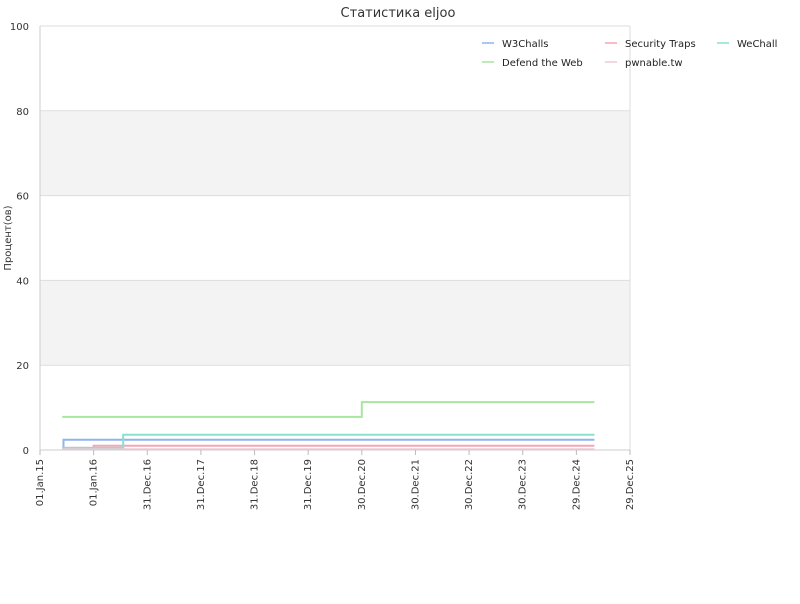  Describe the element at coordinates (8, 237) in the screenshot. I see `y-axis-label: Процент(ов)` at that location.